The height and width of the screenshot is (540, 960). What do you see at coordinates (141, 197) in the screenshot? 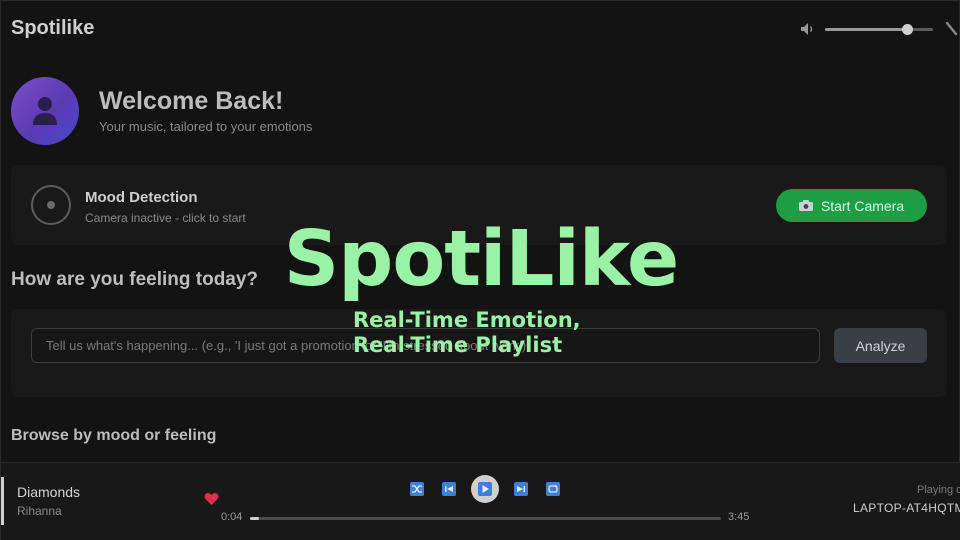
I see `mood-detection-title: Mood Detection` at bounding box center [141, 197].